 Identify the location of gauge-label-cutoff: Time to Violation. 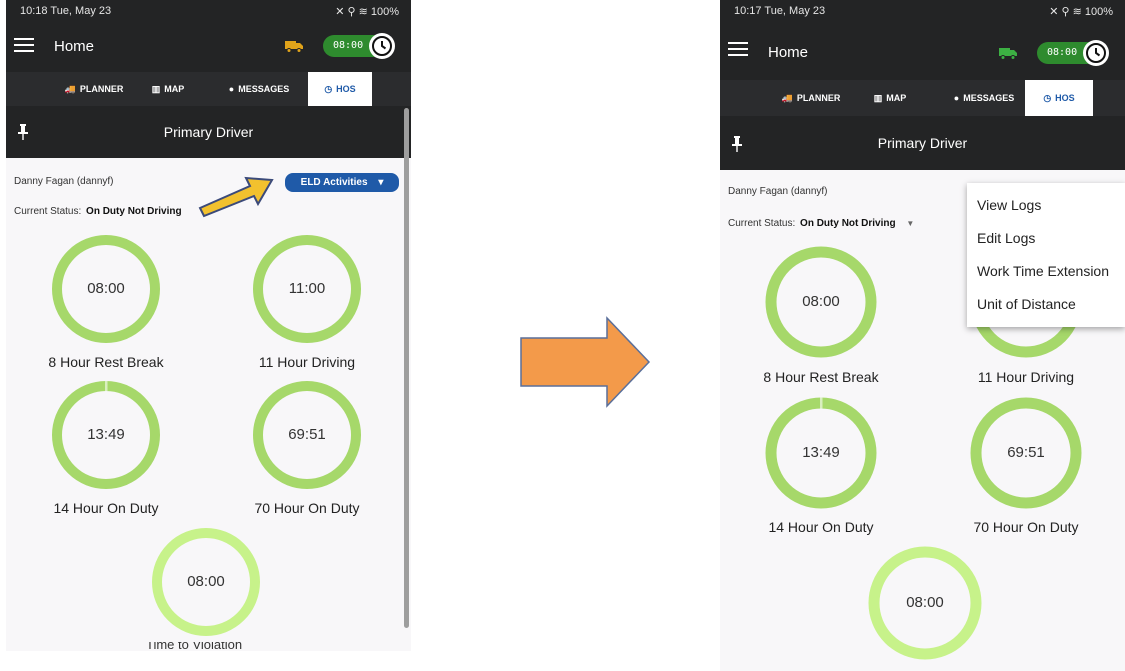
(194, 646).